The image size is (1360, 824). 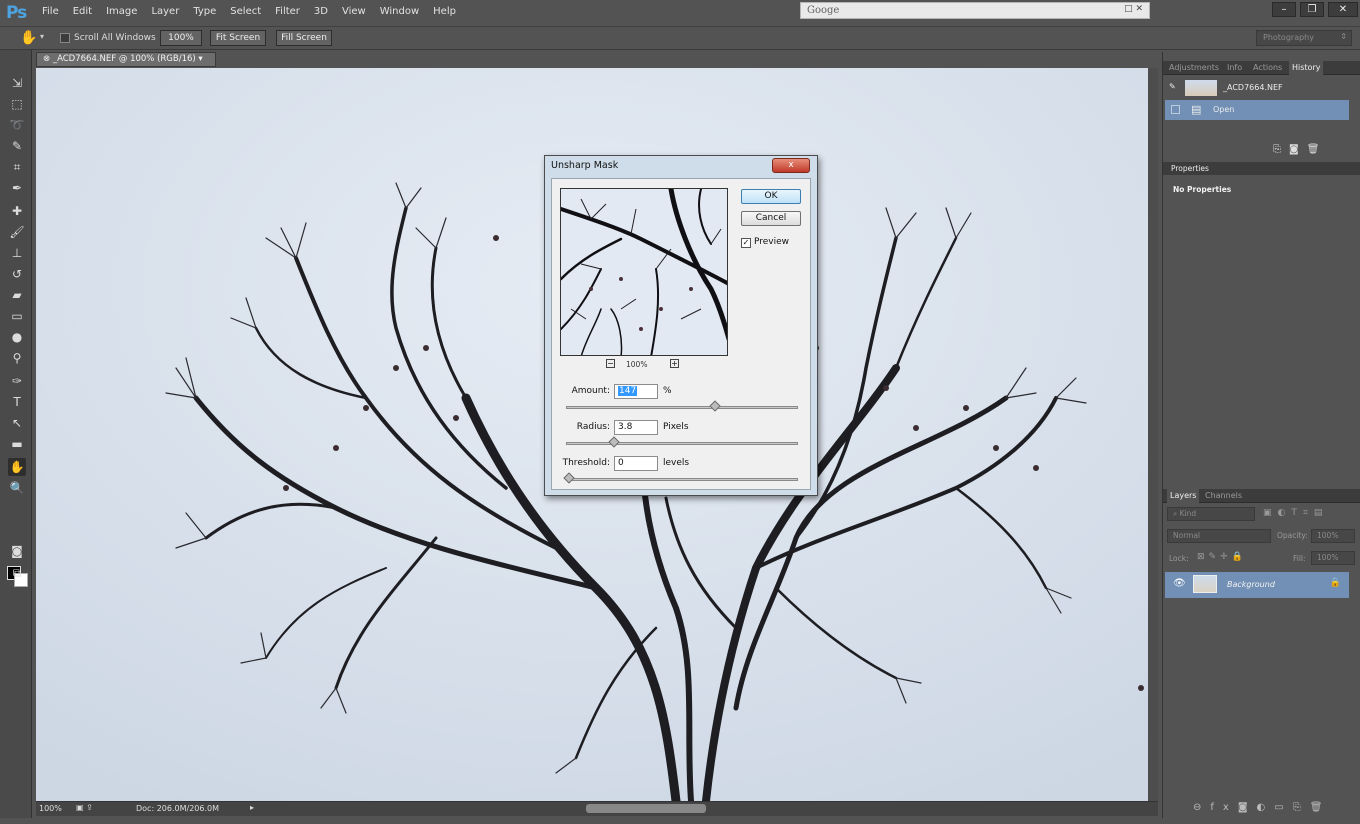 What do you see at coordinates (682, 442) in the screenshot?
I see `radius-slider` at bounding box center [682, 442].